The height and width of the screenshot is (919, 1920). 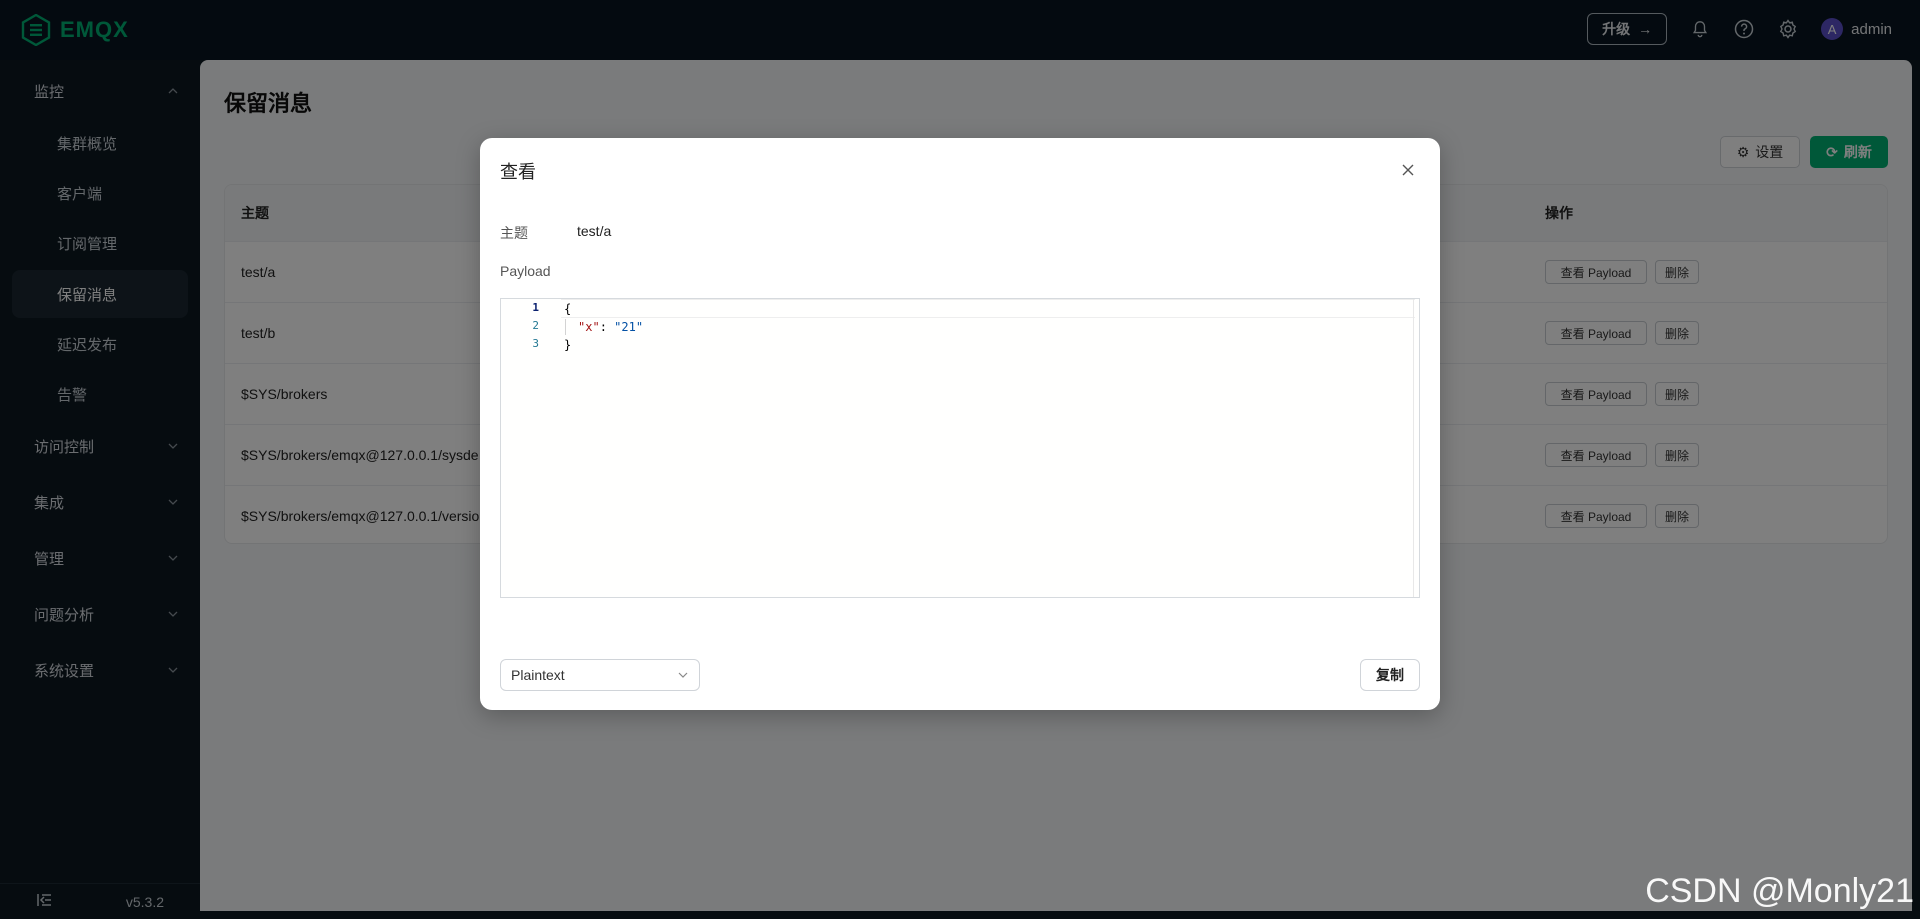 What do you see at coordinates (988, 308) in the screenshot?
I see `current-line-highlight` at bounding box center [988, 308].